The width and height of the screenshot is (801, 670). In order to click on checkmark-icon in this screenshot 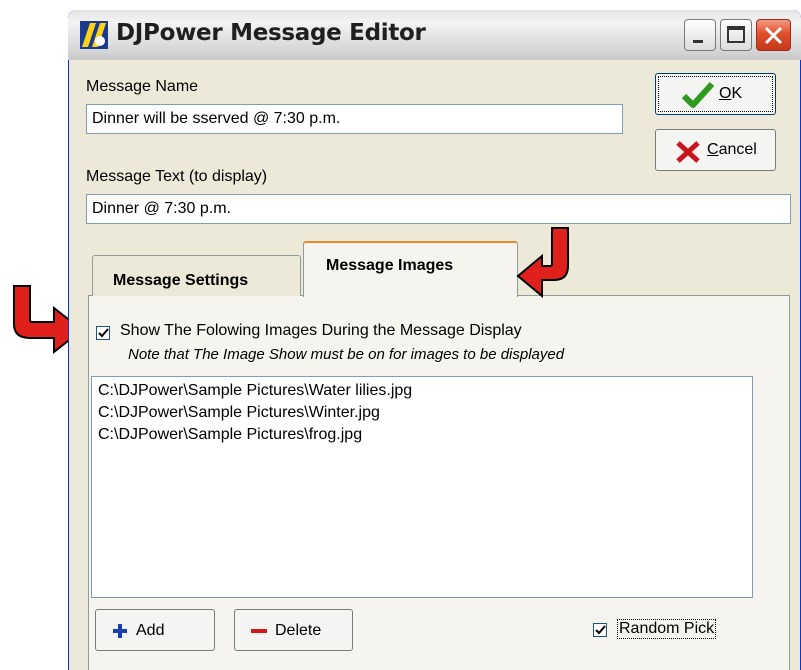, I will do `click(698, 94)`.